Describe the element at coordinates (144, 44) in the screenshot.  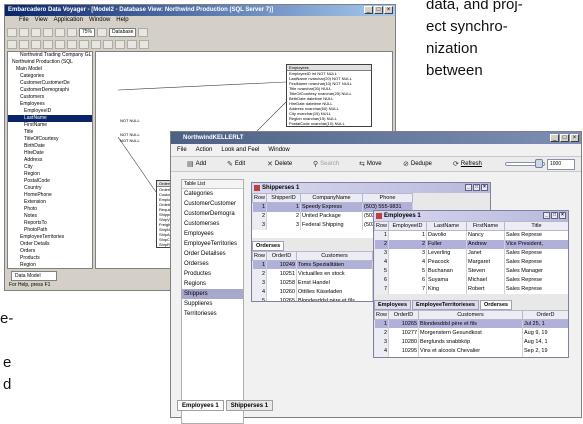
I see `link-icon` at that location.